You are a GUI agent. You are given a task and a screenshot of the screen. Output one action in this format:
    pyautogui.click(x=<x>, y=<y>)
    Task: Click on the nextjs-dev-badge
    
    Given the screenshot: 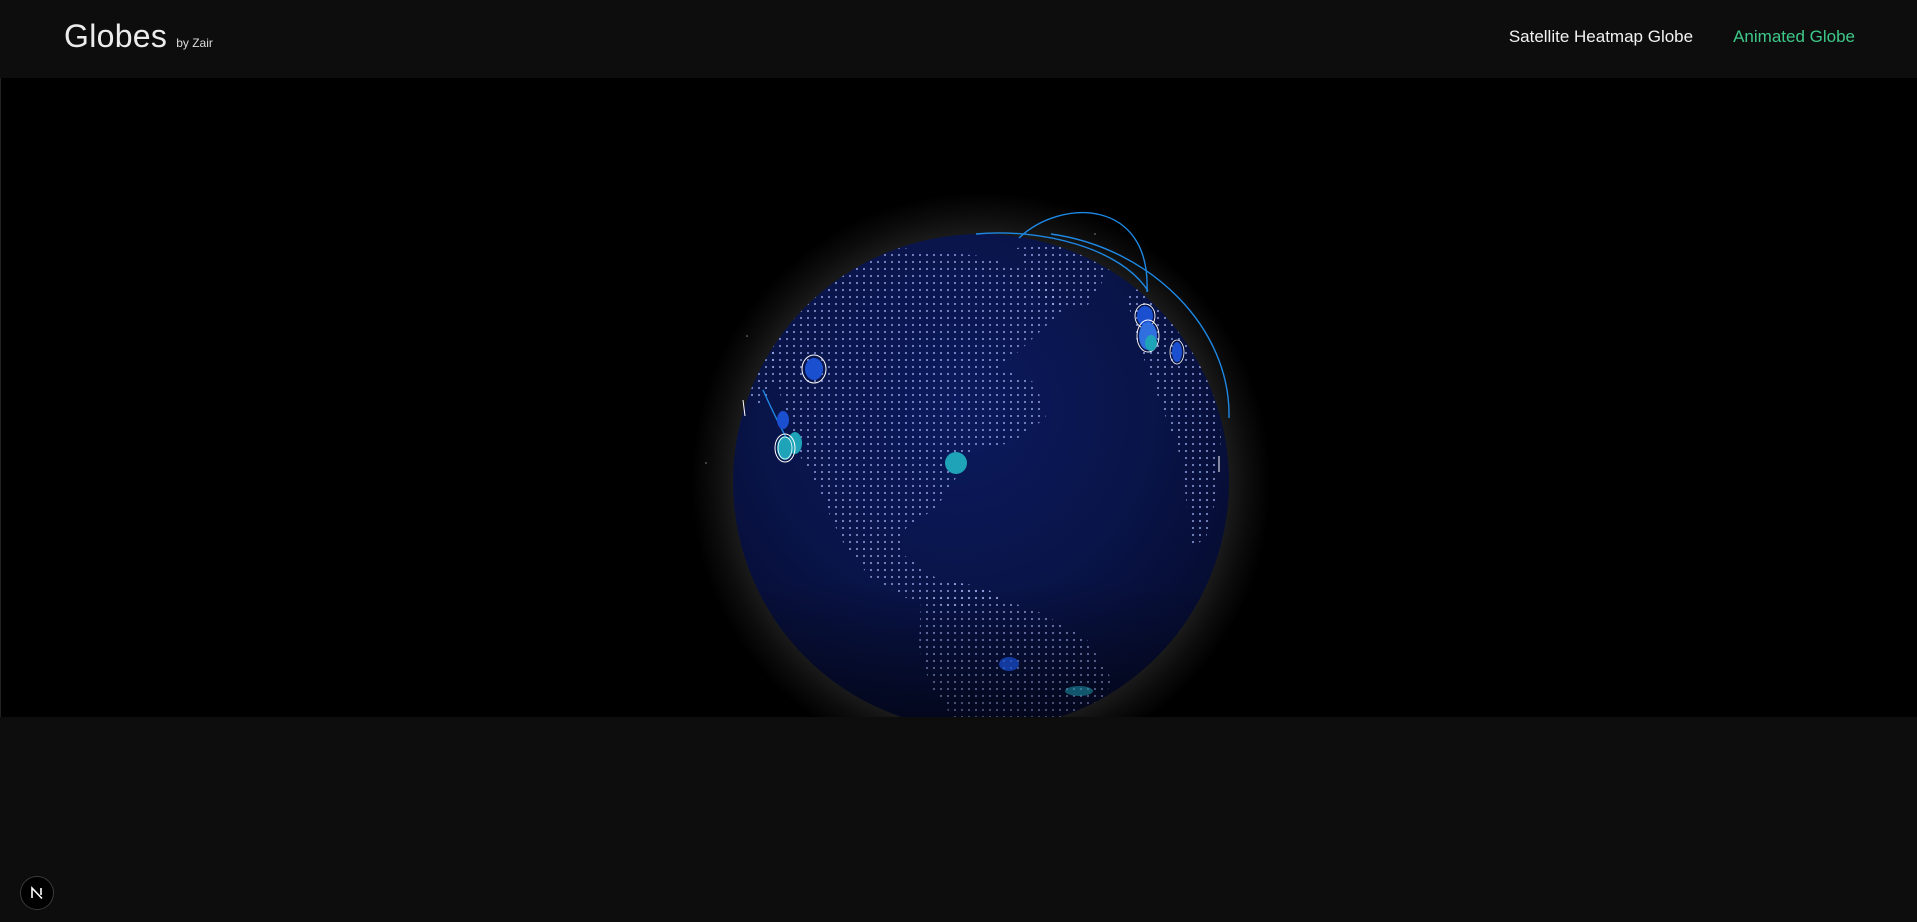 What is the action you would take?
    pyautogui.click(x=37, y=893)
    